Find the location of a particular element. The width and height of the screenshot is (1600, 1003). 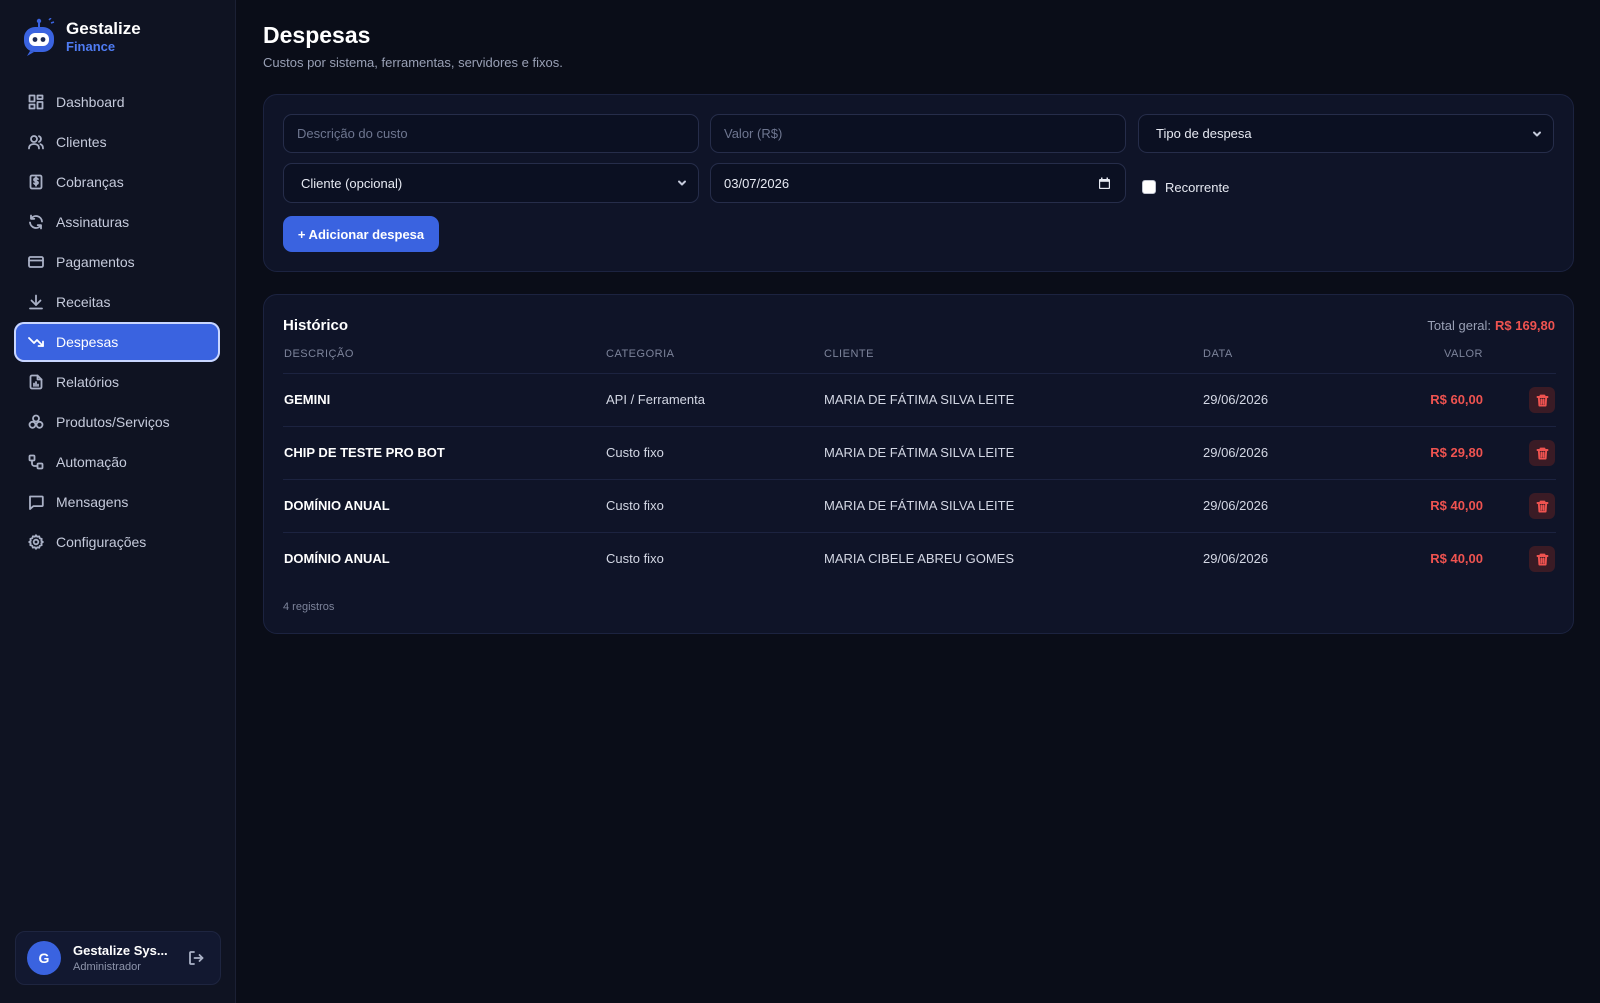

robot-icon is located at coordinates (39, 37).